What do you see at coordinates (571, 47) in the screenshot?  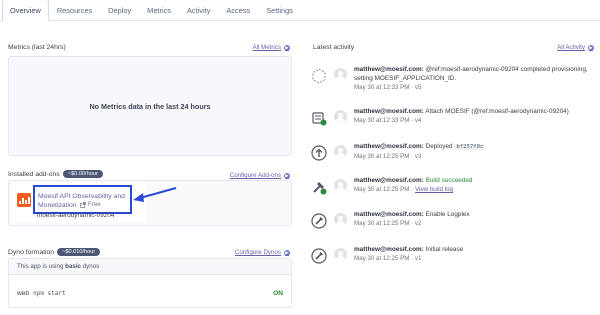 I see `all-activity-label: All Activity` at bounding box center [571, 47].